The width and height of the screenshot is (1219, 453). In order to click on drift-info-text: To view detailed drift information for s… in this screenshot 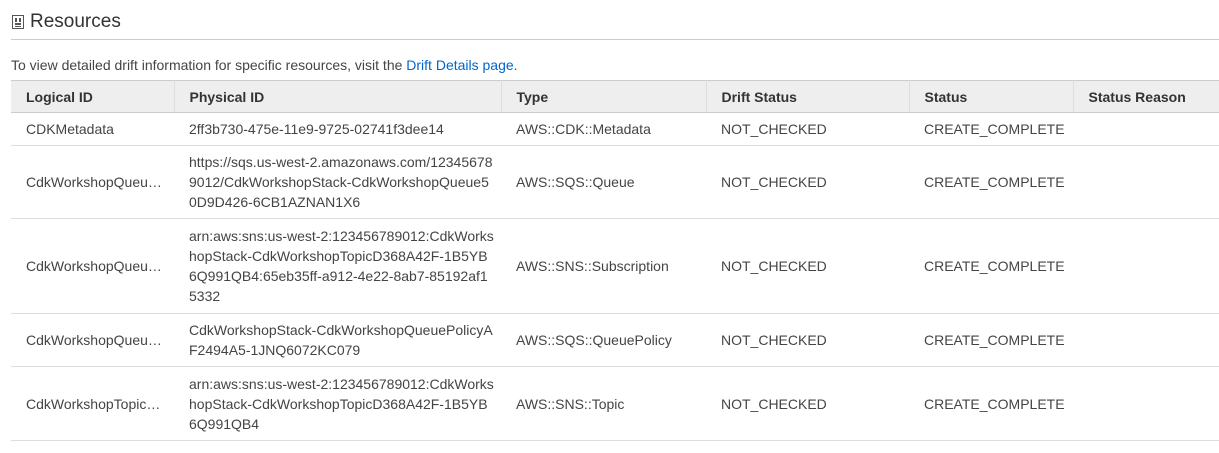, I will do `click(264, 65)`.